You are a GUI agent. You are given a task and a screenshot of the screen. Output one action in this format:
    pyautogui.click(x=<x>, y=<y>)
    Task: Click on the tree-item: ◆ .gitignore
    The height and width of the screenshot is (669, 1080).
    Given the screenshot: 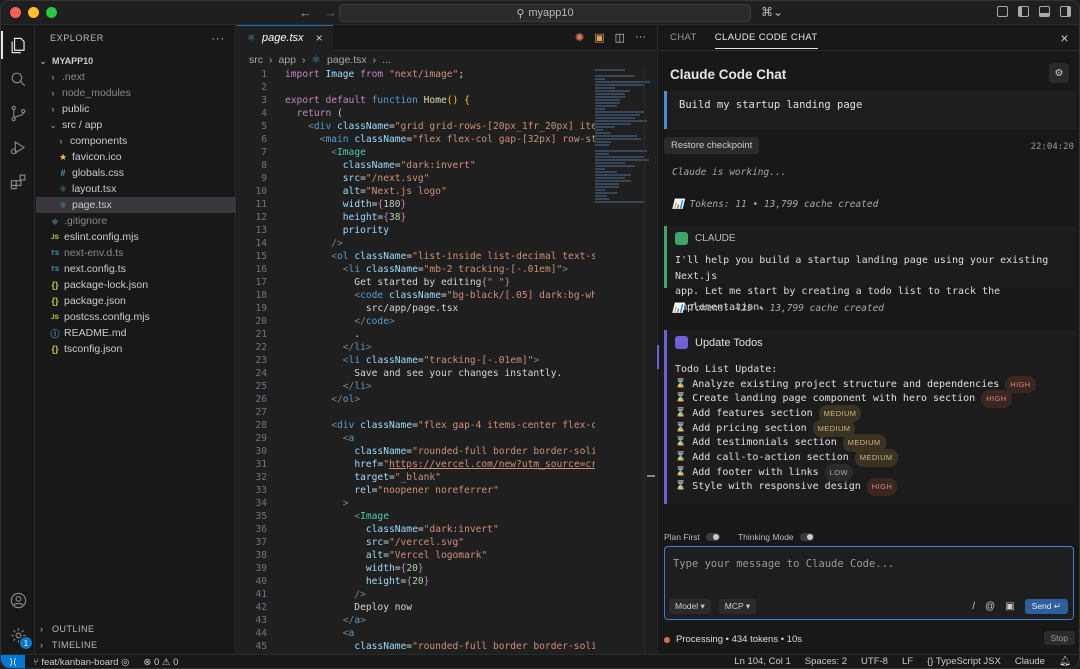 What is the action you would take?
    pyautogui.click(x=136, y=221)
    